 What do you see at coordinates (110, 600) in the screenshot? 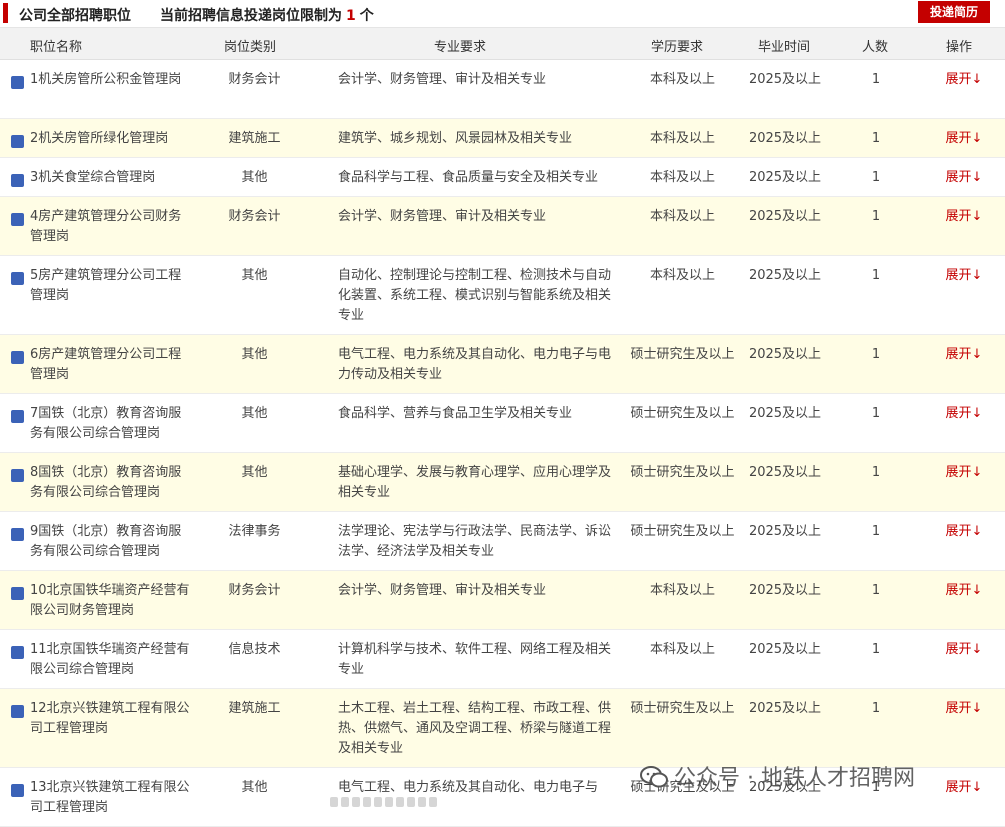
I see `cell-job-name: 10北京国铁华瑞资产经营有限公司财务管理岗` at bounding box center [110, 600].